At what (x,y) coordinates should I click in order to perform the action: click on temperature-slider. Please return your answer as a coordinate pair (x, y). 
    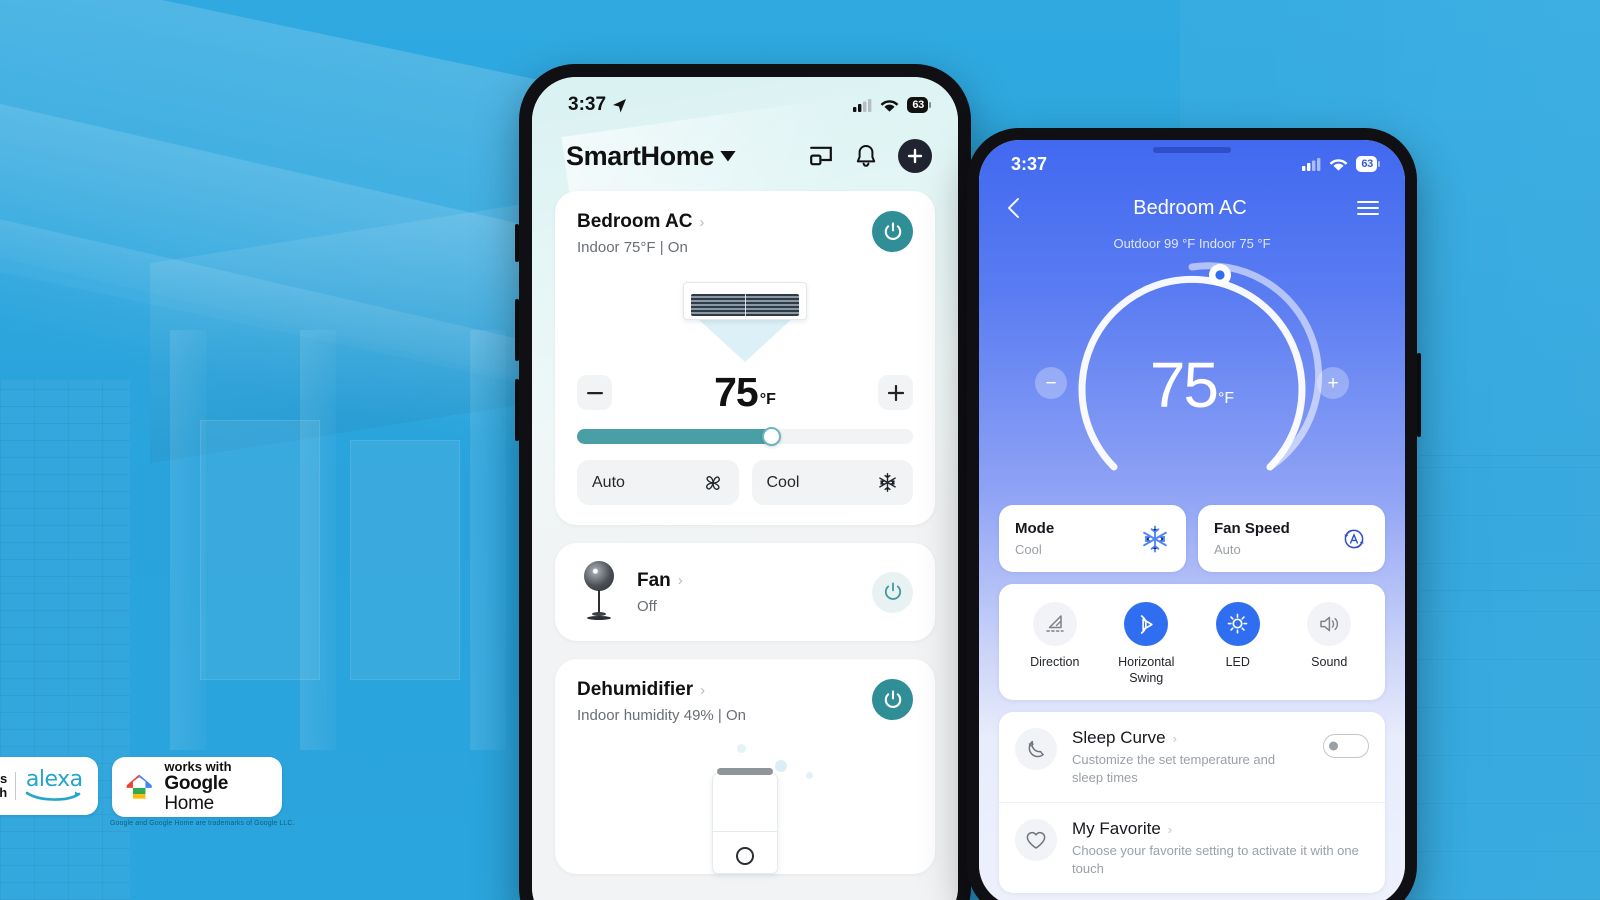
    Looking at the image, I should click on (745, 436).